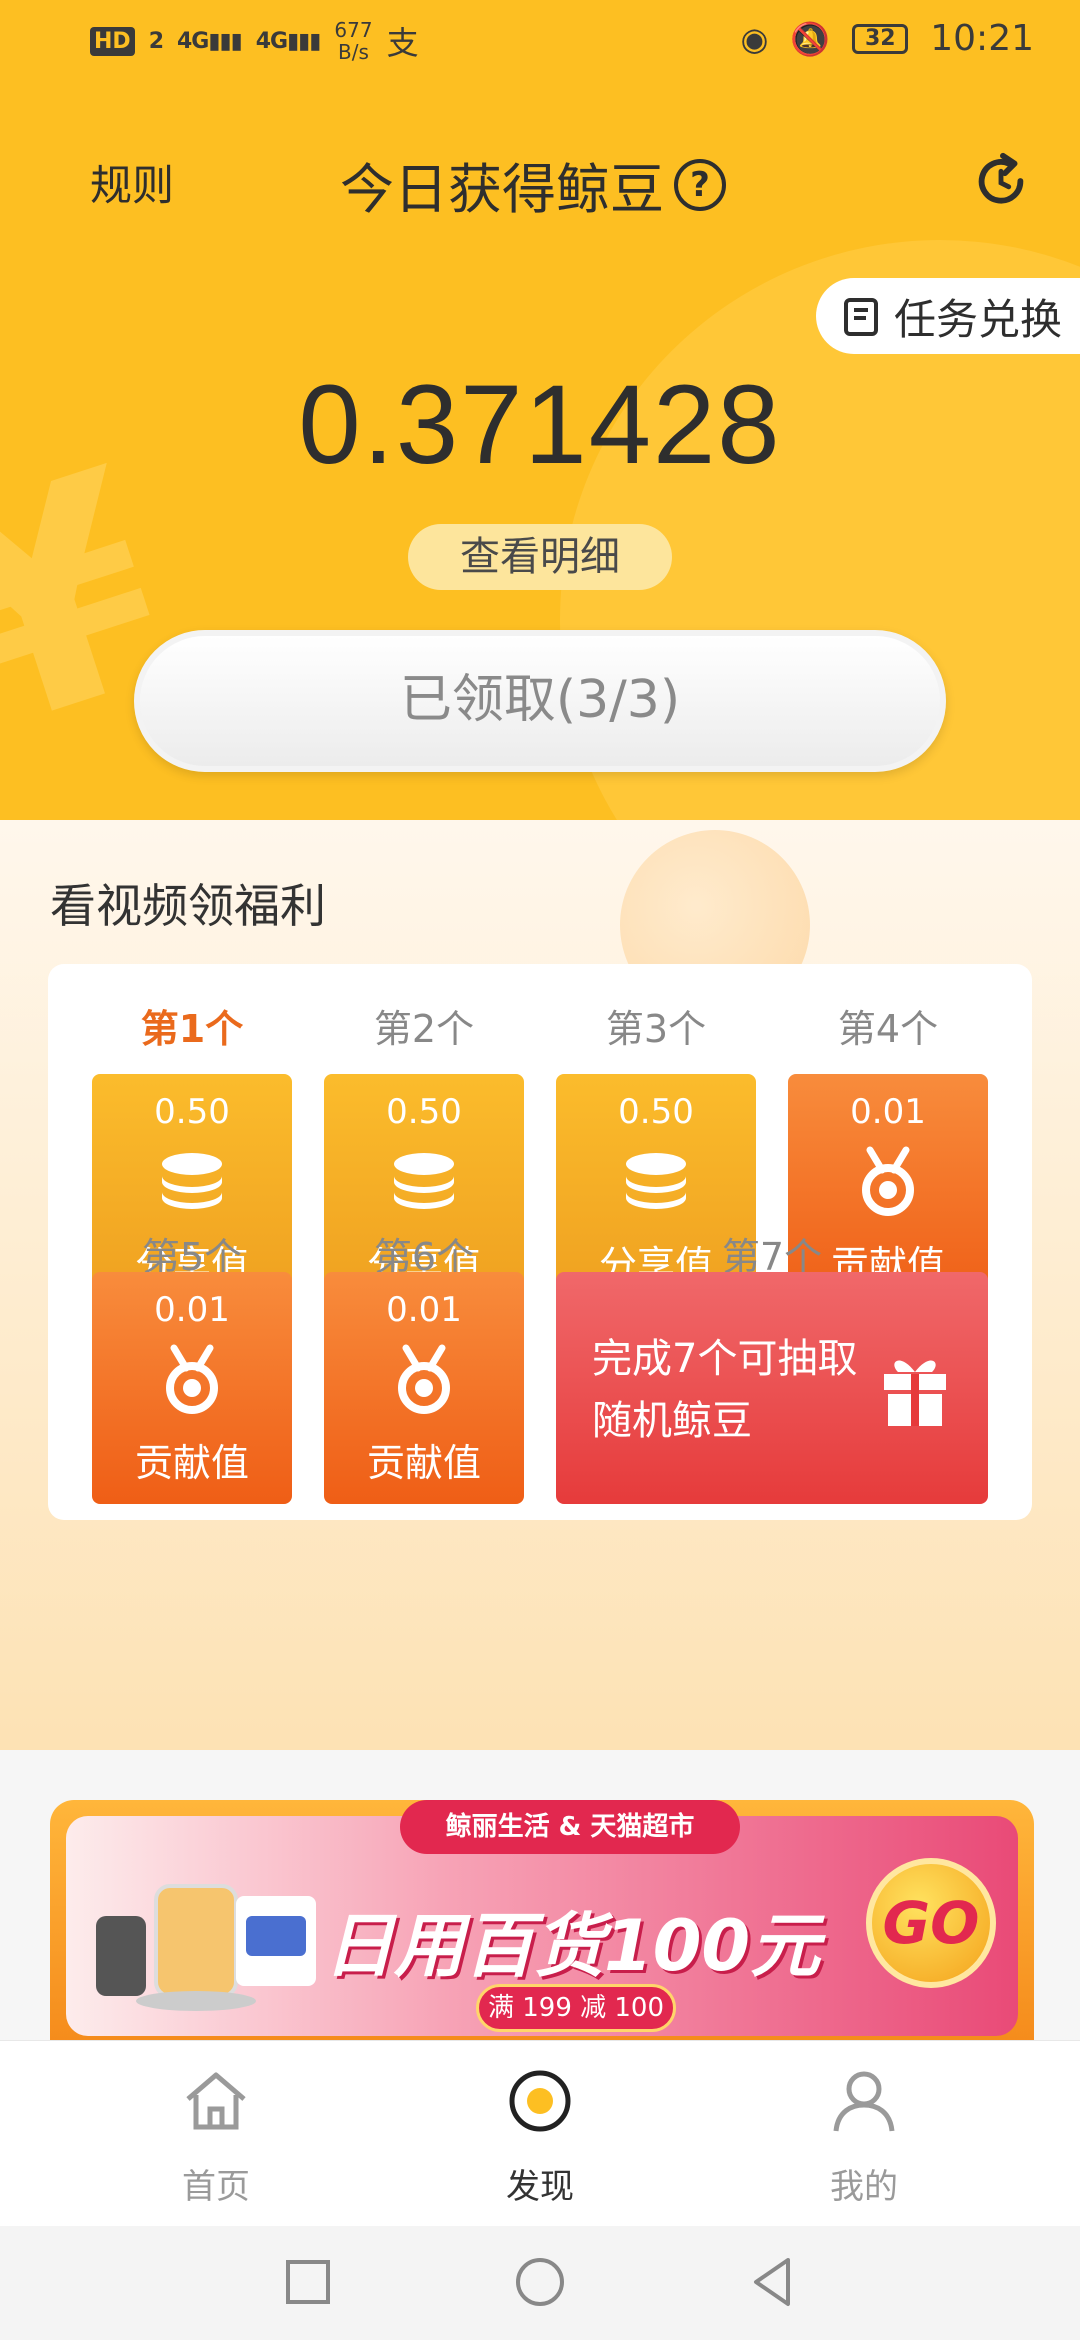  What do you see at coordinates (353, 41) in the screenshot?
I see `network-speed: 677 B/s` at bounding box center [353, 41].